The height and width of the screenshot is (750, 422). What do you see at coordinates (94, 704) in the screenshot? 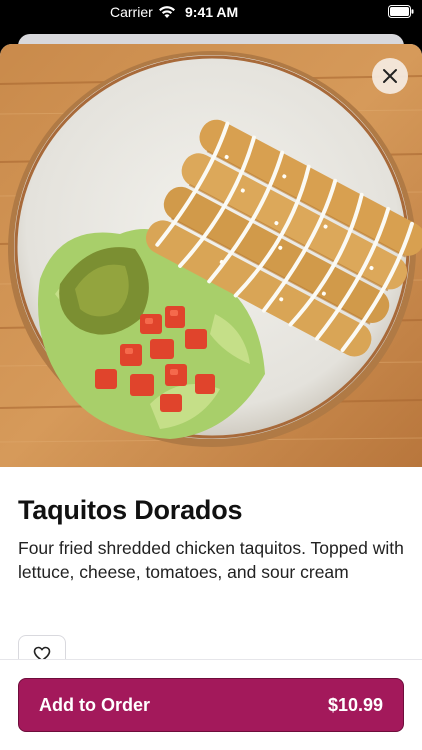
I see `add-to-order-label: Add to Order` at bounding box center [94, 704].